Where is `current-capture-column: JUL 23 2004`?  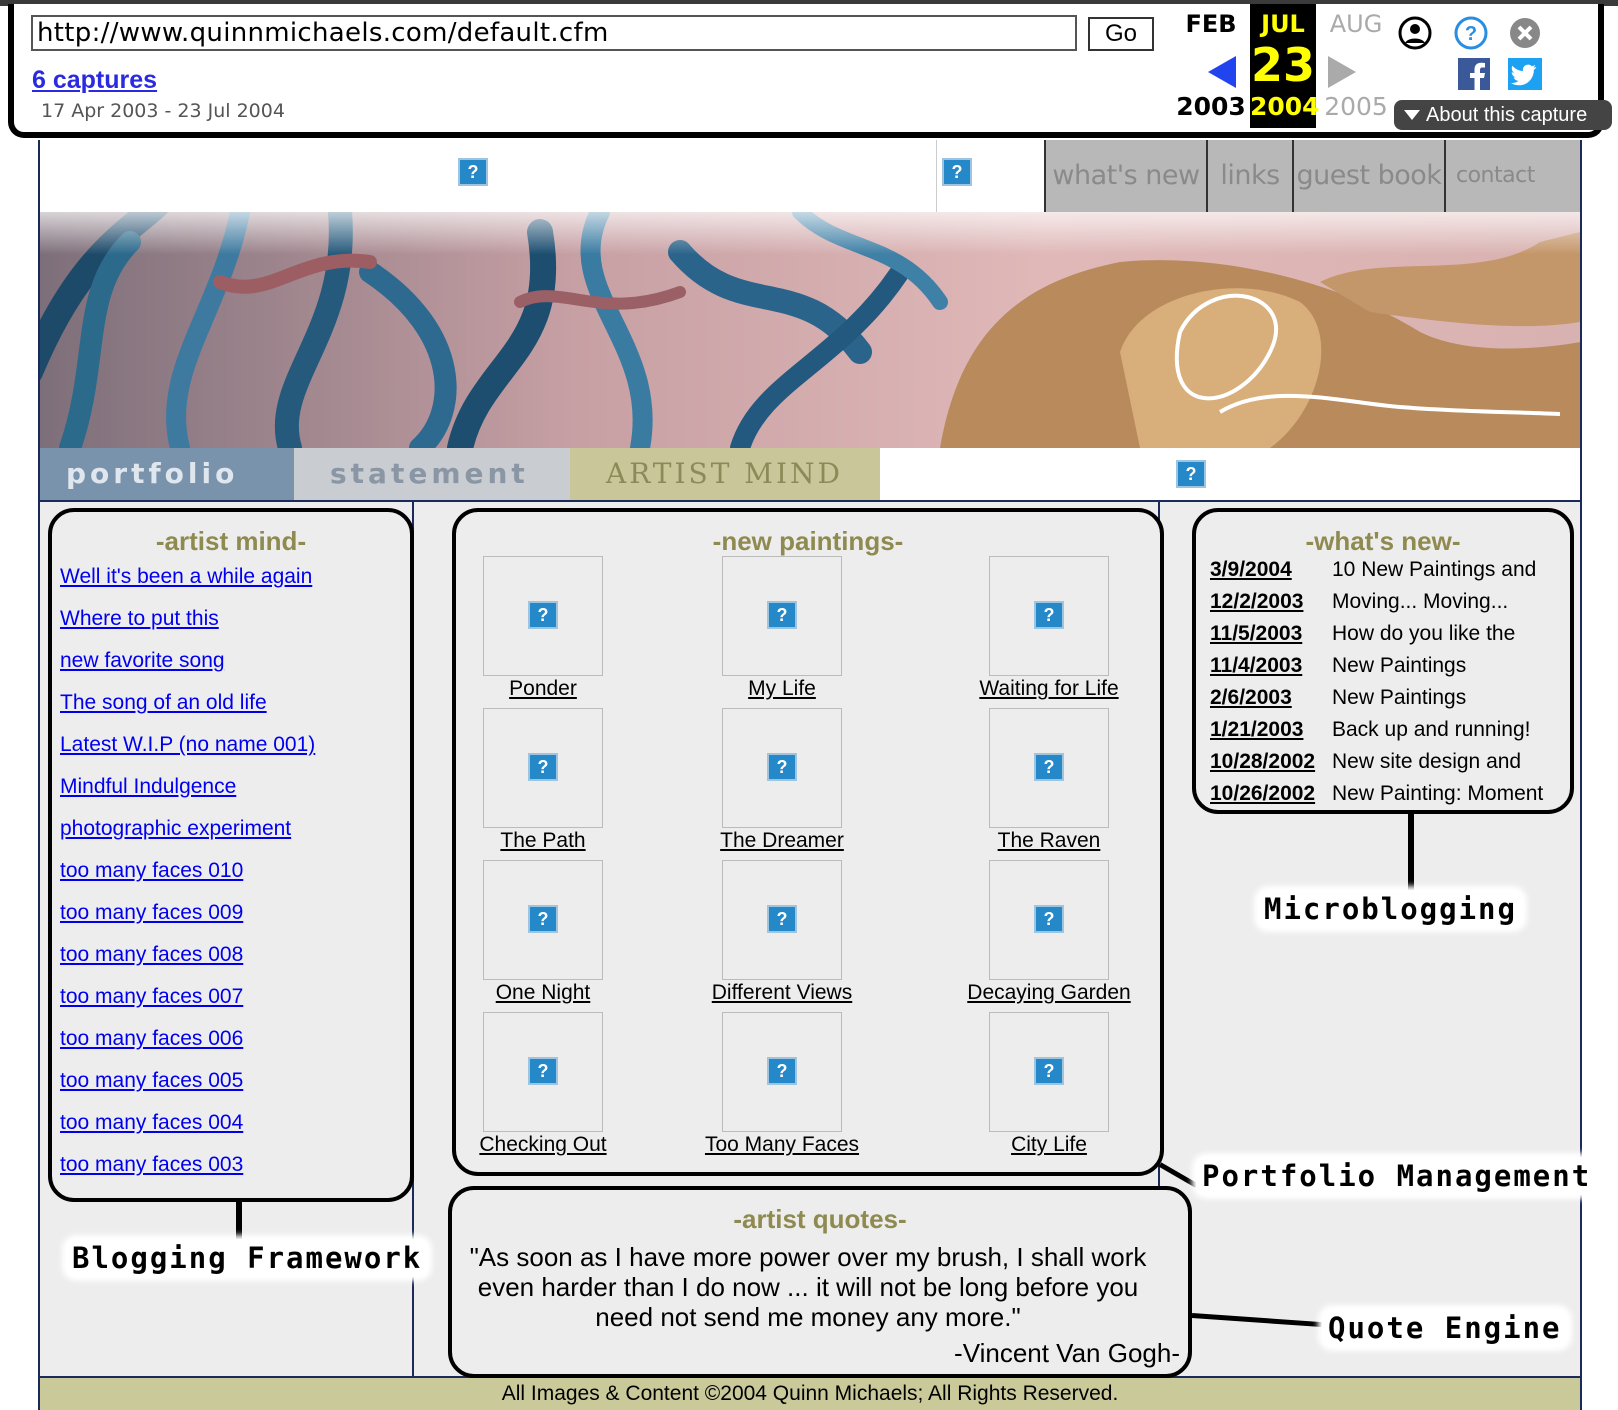
current-capture-column: JUL 23 2004 is located at coordinates (1285, 66).